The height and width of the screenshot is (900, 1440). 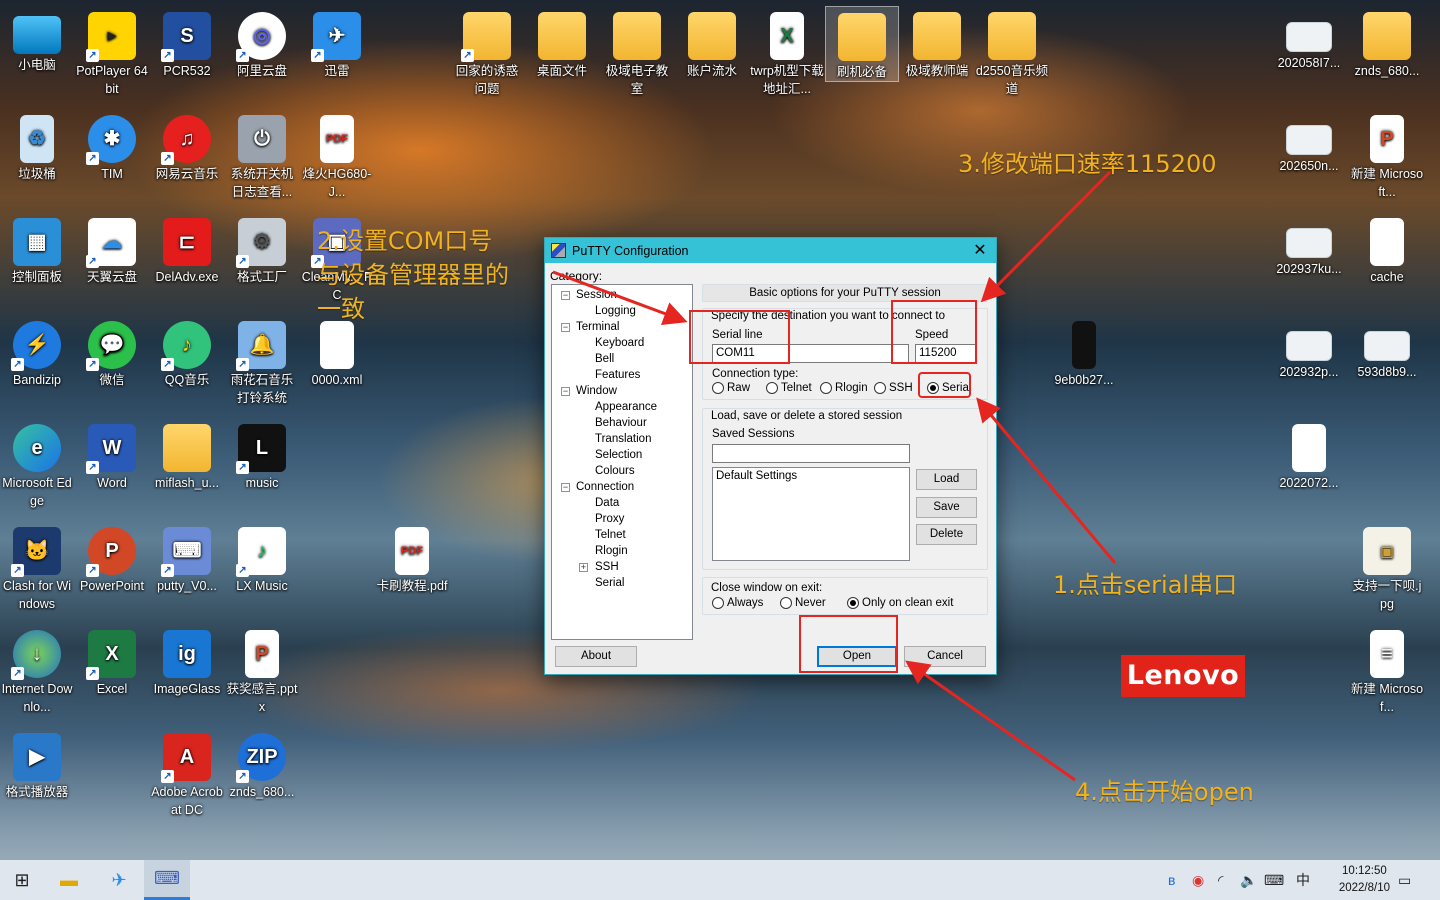 I want to click on desktop-folder-4: 账户流水, so click(x=712, y=43).